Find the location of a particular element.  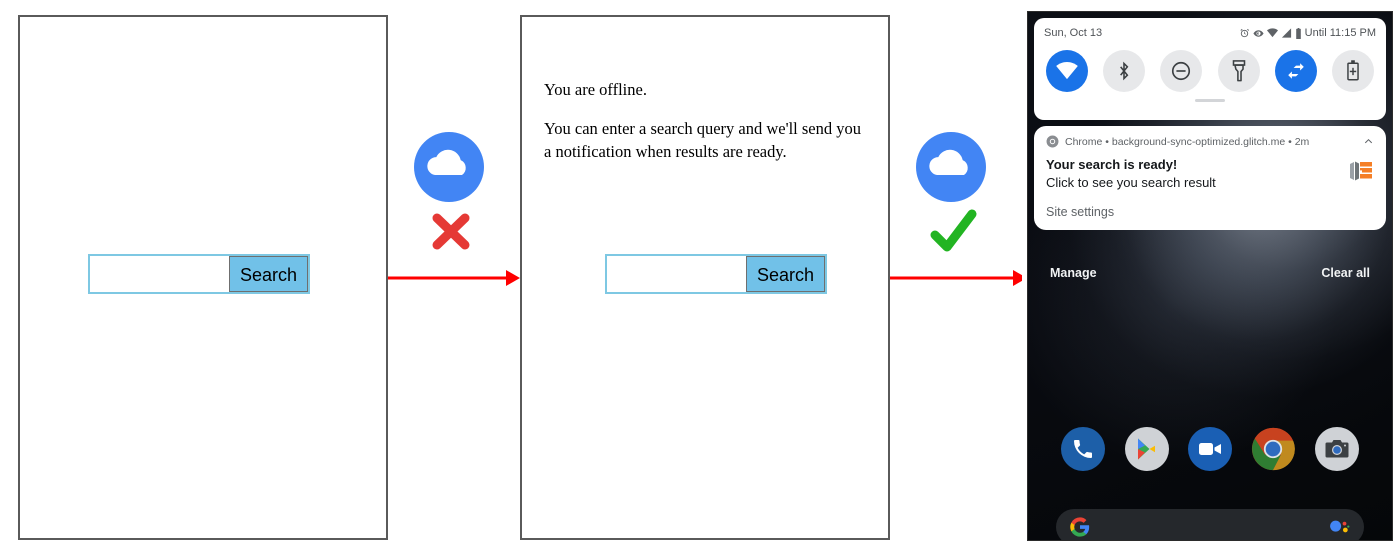

dock-icon-camera is located at coordinates (1336, 449).